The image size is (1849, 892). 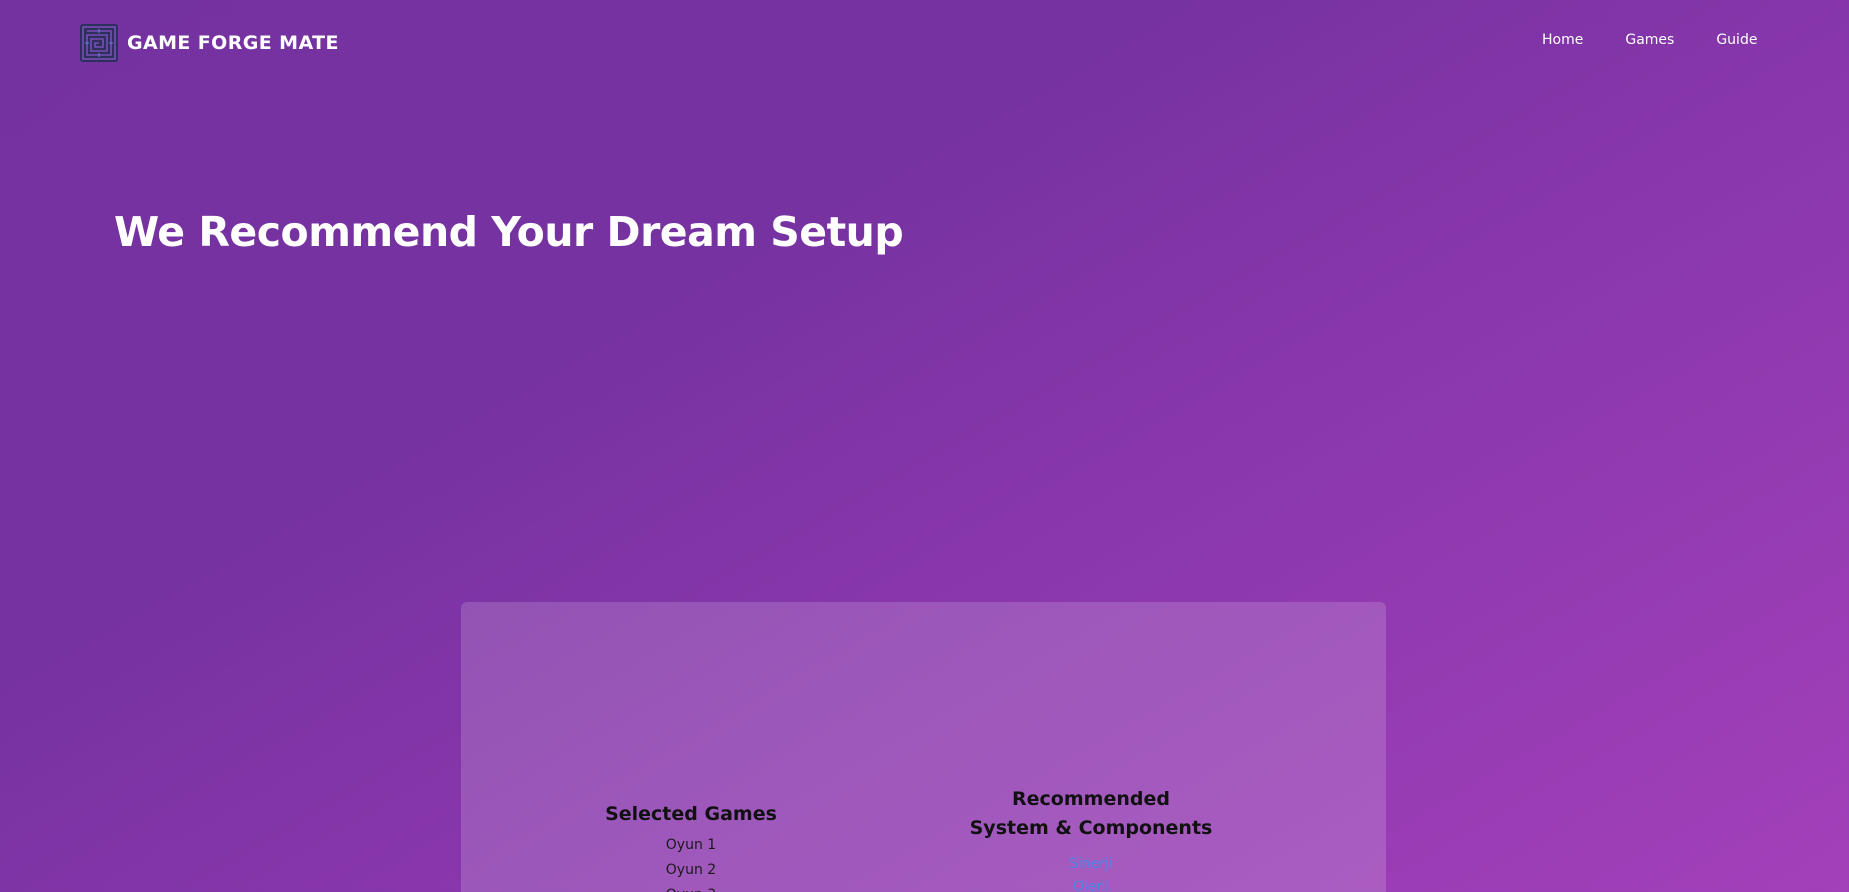 What do you see at coordinates (1562, 40) in the screenshot?
I see `nav-home-link: Home` at bounding box center [1562, 40].